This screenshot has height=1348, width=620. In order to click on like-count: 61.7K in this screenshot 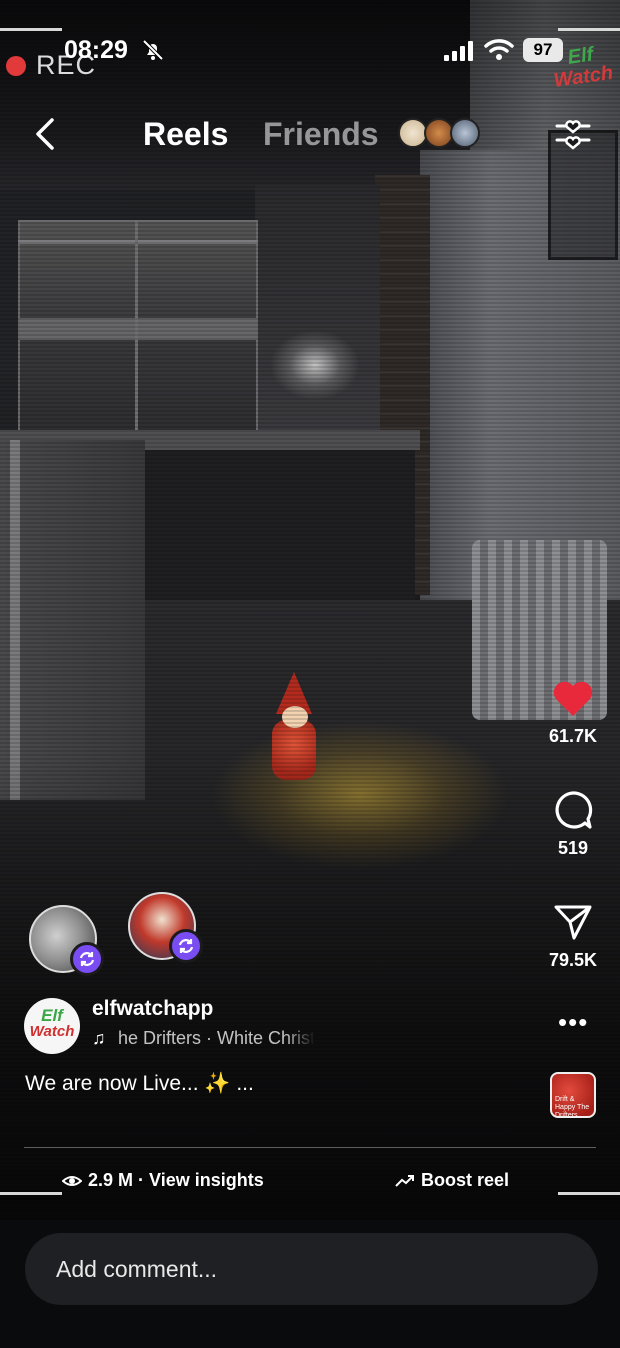, I will do `click(573, 736)`.